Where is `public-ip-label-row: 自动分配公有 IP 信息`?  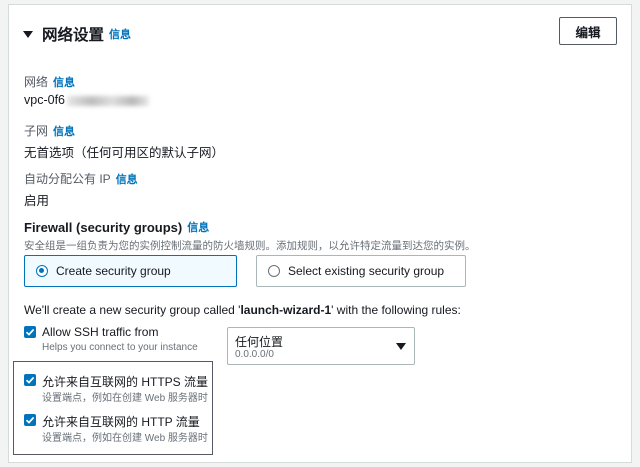 public-ip-label-row: 自动分配公有 IP 信息 is located at coordinates (81, 178).